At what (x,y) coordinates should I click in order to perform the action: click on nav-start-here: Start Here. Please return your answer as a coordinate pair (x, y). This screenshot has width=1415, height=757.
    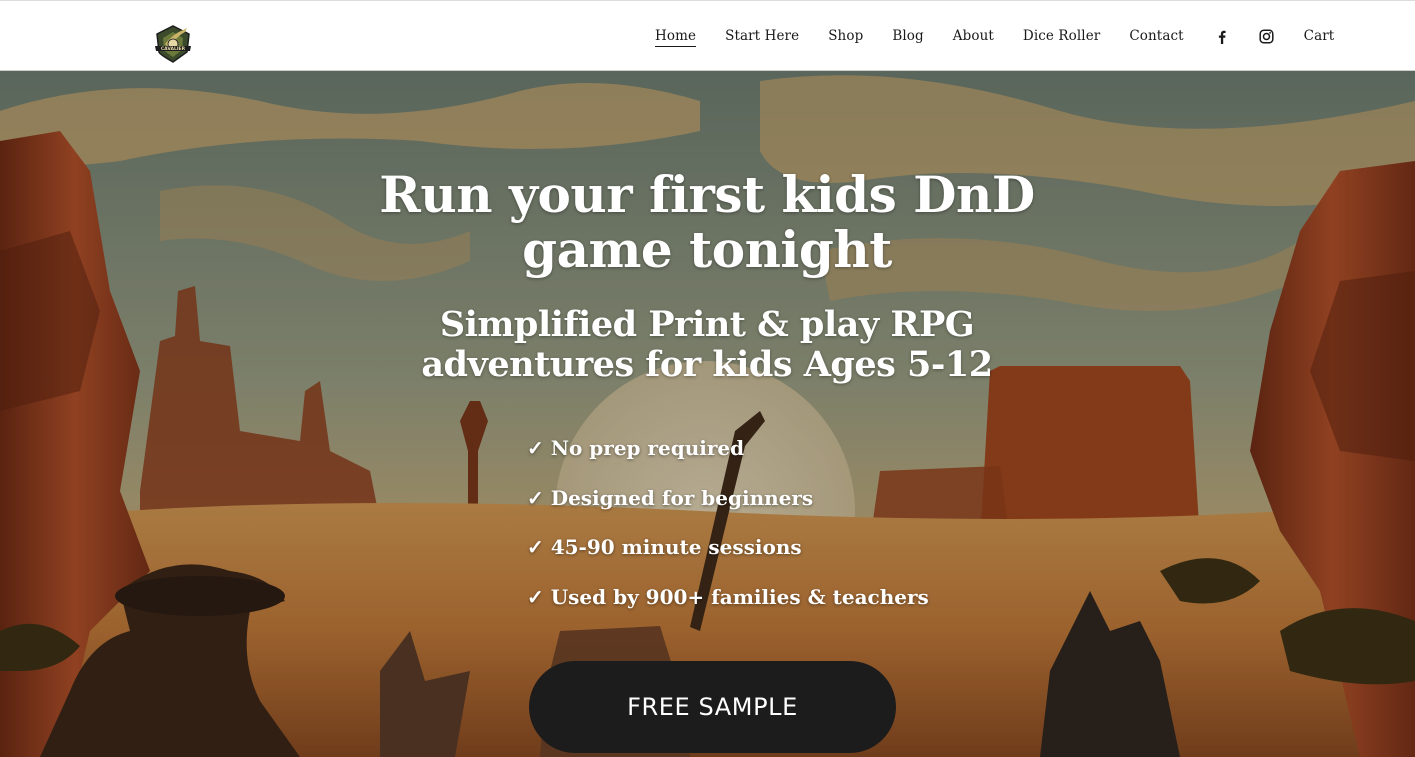
    Looking at the image, I should click on (762, 36).